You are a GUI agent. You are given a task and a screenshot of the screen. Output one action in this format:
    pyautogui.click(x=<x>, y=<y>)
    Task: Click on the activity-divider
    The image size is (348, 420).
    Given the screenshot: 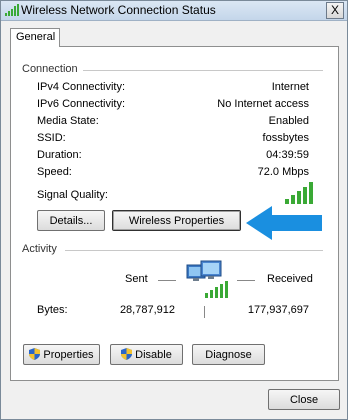 What is the action you would take?
    pyautogui.click(x=194, y=250)
    